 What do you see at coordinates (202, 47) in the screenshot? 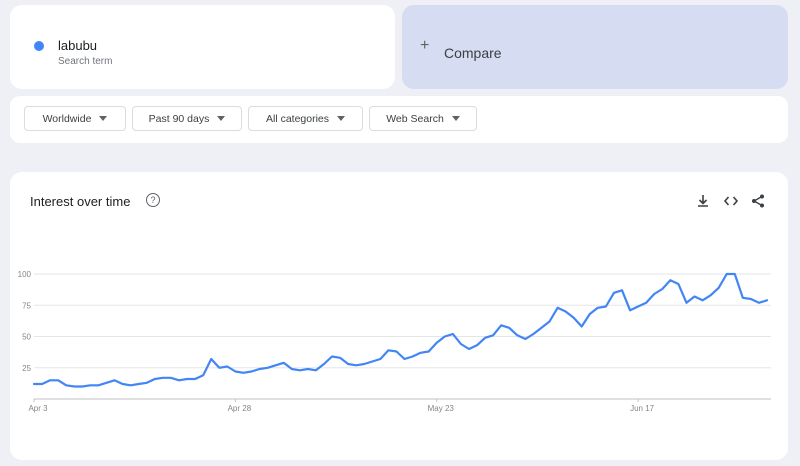
I see `search-term-card: labubu Search term` at bounding box center [202, 47].